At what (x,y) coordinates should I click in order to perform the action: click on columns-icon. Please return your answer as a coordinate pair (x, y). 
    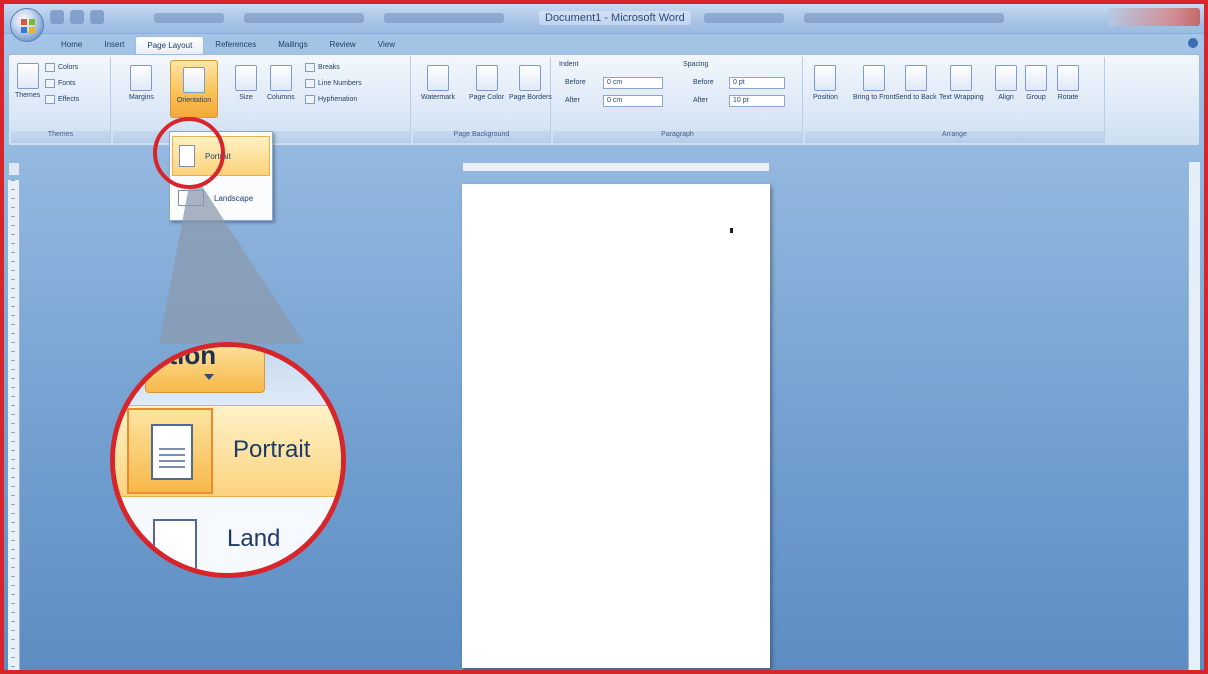
    Looking at the image, I should click on (280, 78).